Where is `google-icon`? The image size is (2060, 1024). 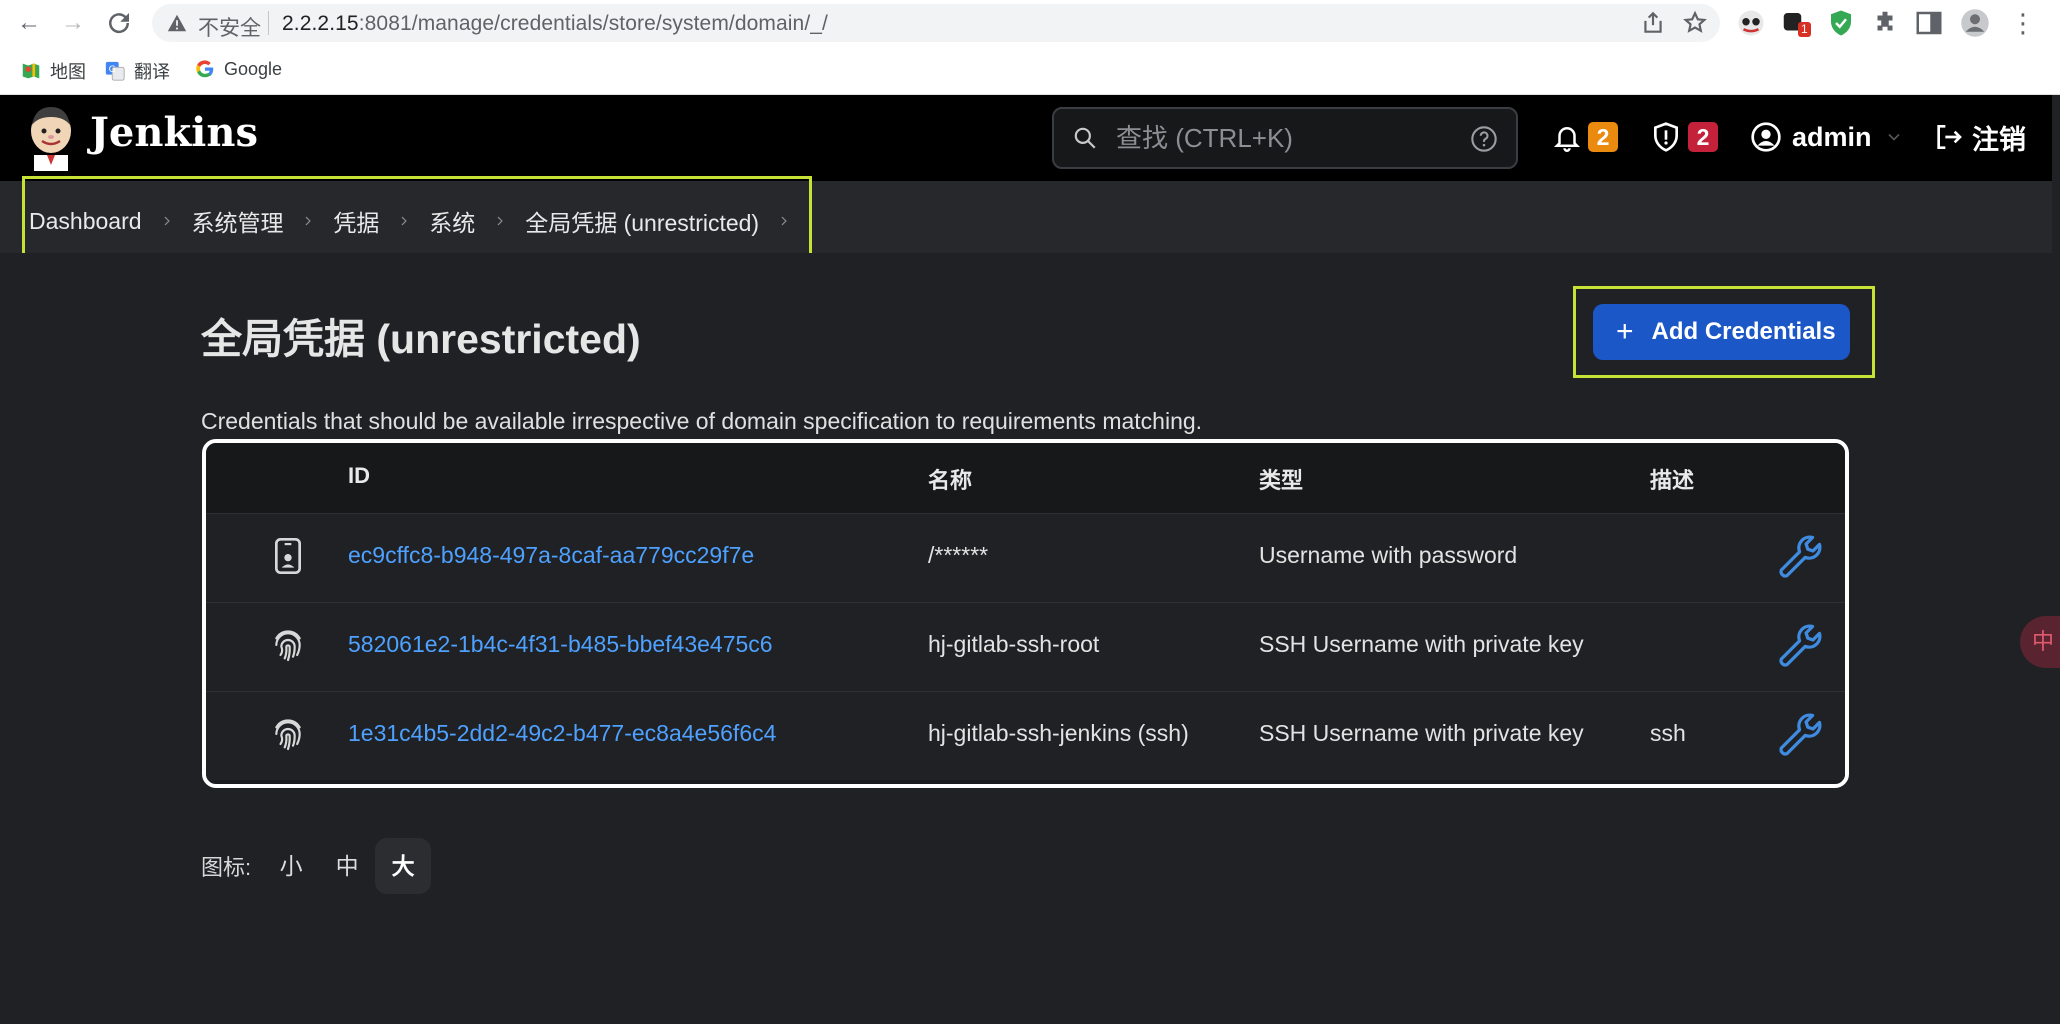 google-icon is located at coordinates (205, 69).